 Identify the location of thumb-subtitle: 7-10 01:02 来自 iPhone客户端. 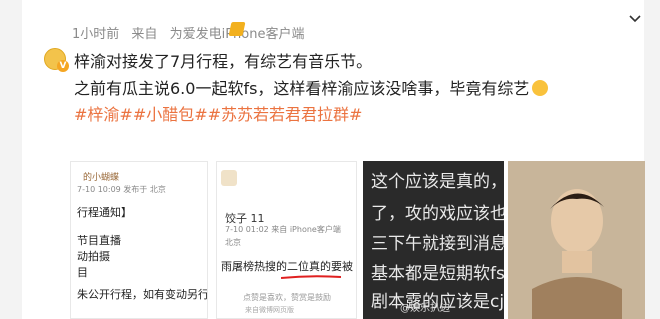
(283, 229).